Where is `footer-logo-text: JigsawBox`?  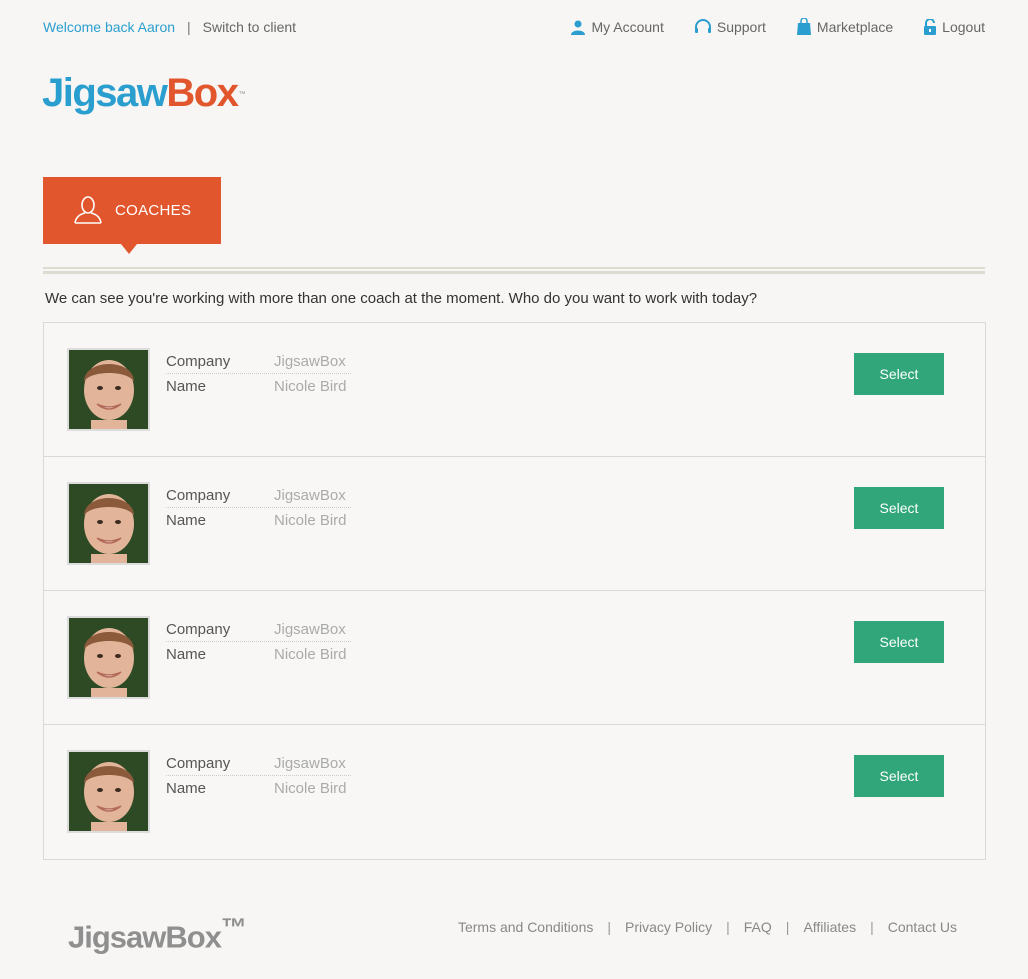 footer-logo-text: JigsawBox is located at coordinates (145, 937).